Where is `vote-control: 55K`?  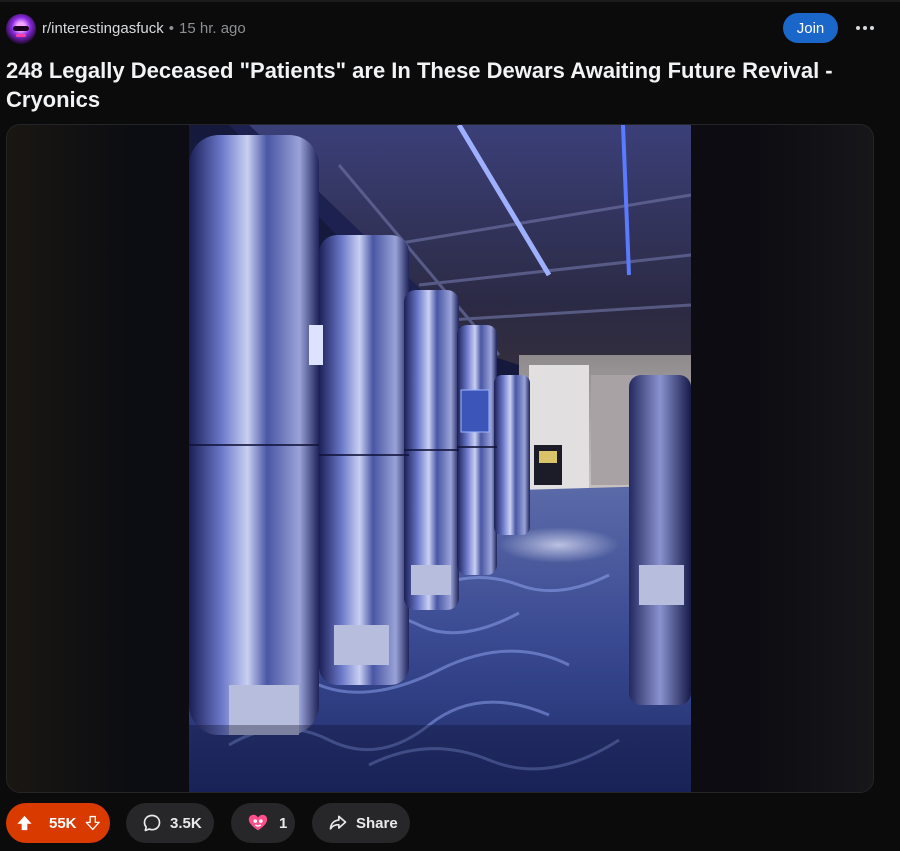
vote-control: 55K is located at coordinates (58, 823).